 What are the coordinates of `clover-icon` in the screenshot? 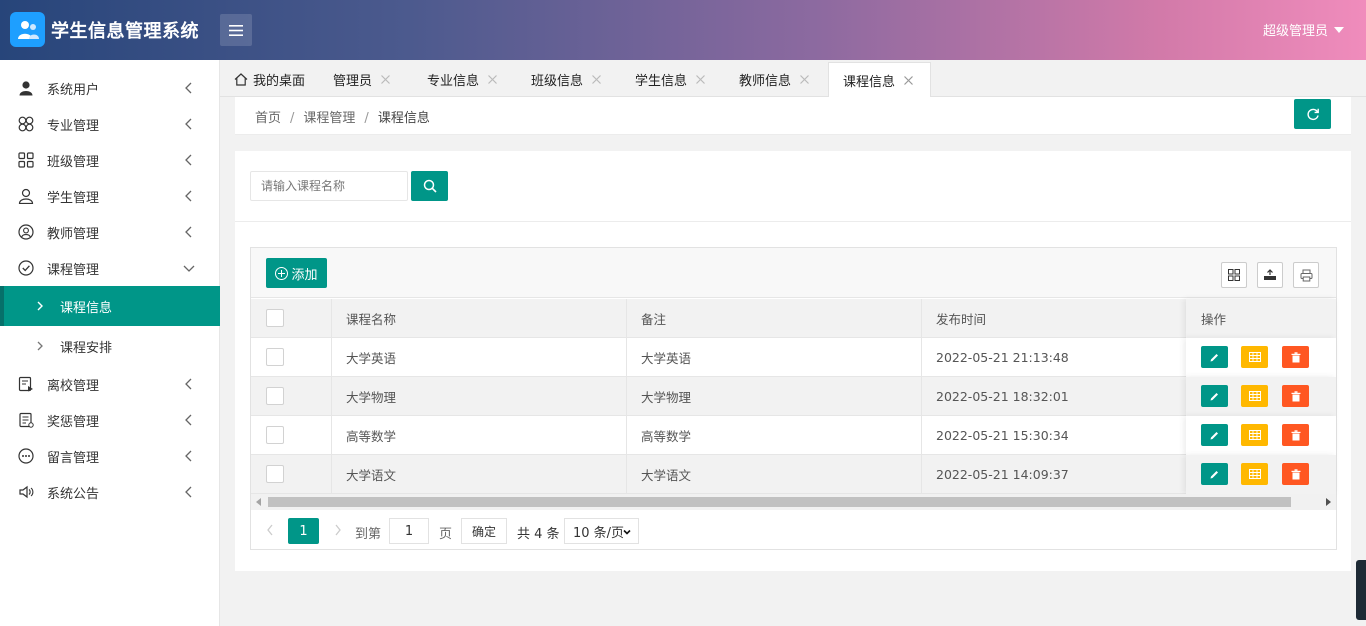 It's located at (26, 124).